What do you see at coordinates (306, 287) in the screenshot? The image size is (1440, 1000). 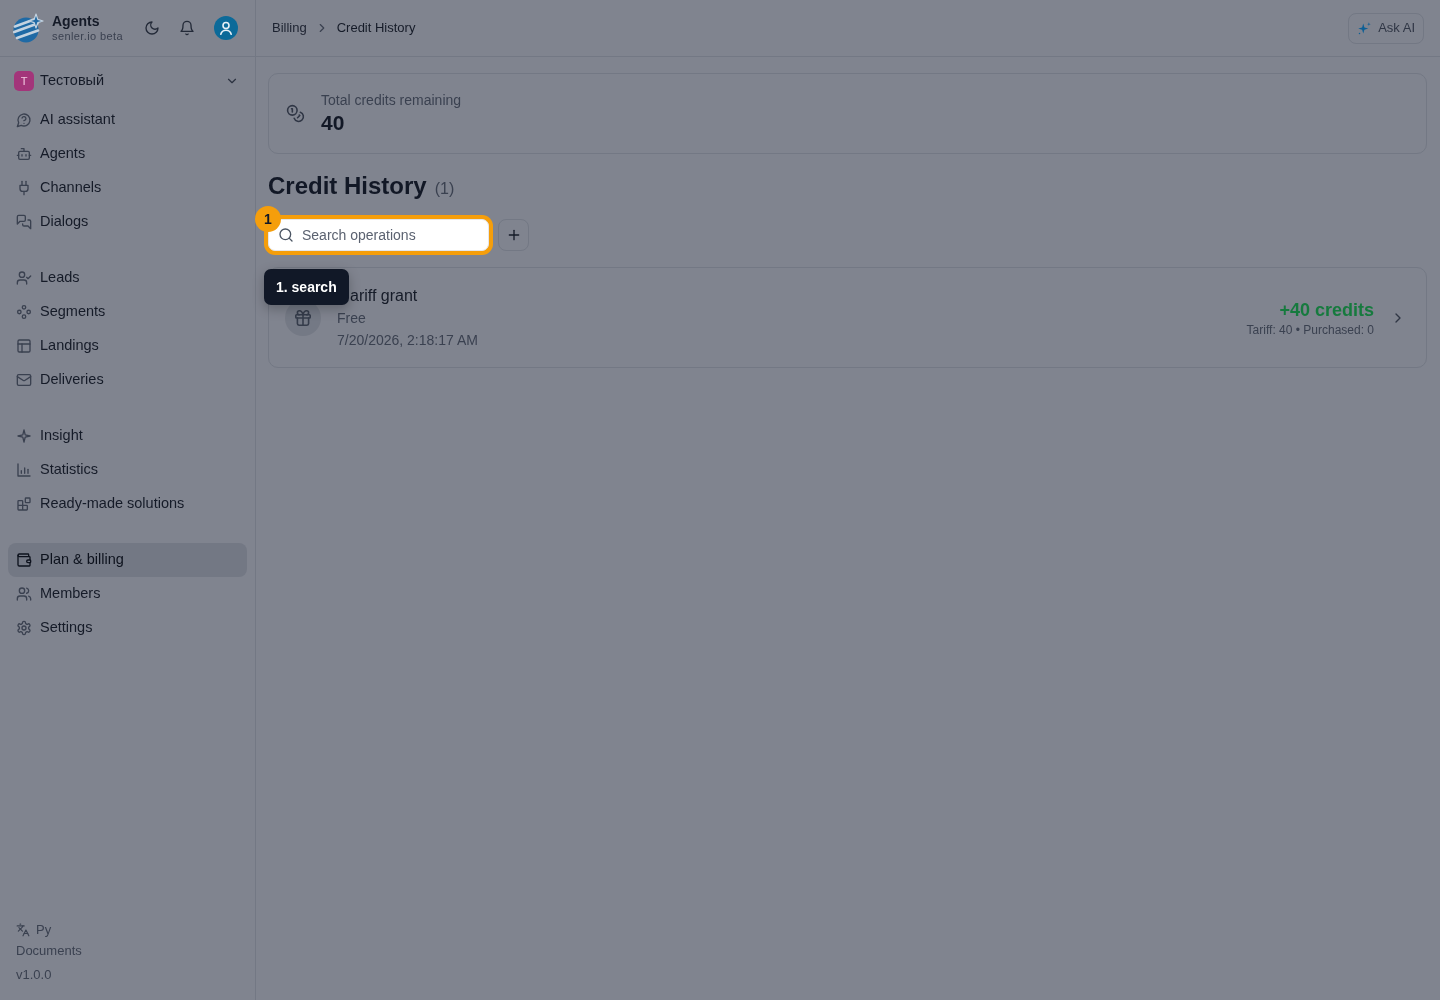 I see `tour-tooltip: 1. search` at bounding box center [306, 287].